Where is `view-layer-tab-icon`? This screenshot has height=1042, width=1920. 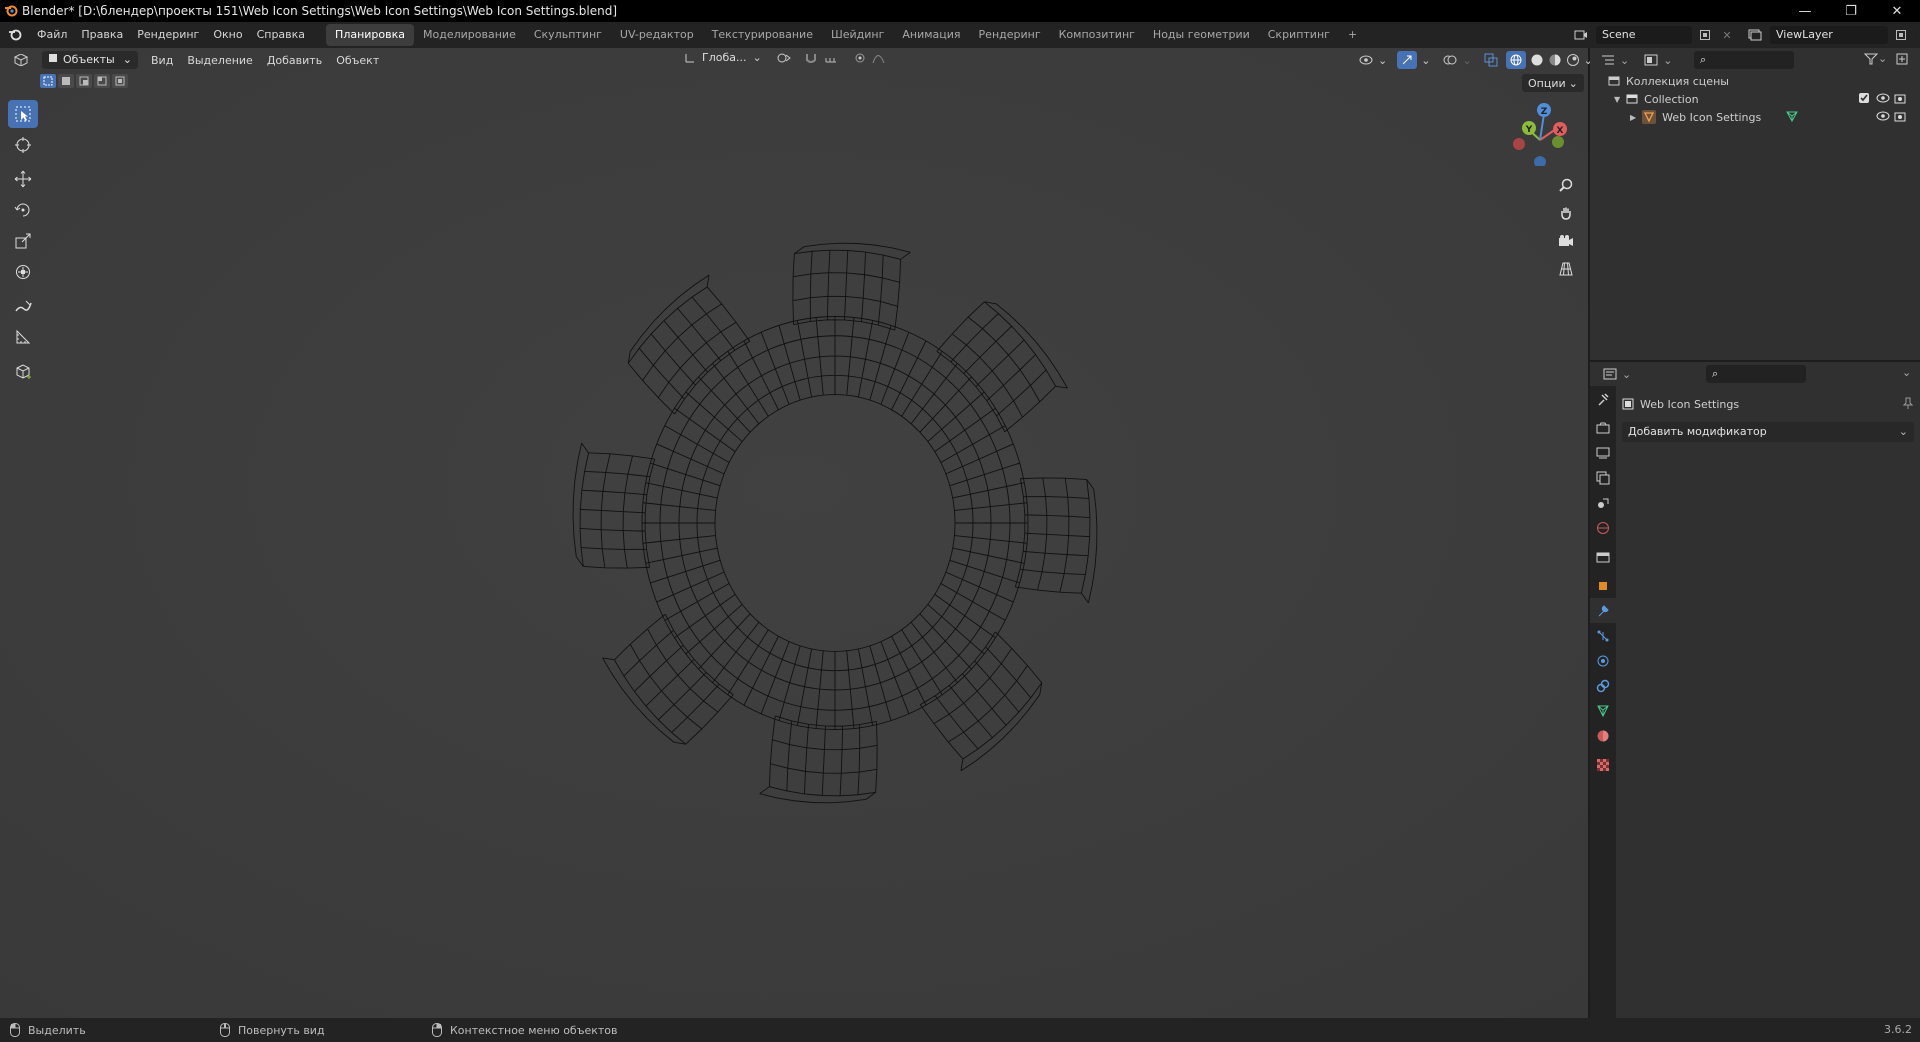 view-layer-tab-icon is located at coordinates (1603, 477).